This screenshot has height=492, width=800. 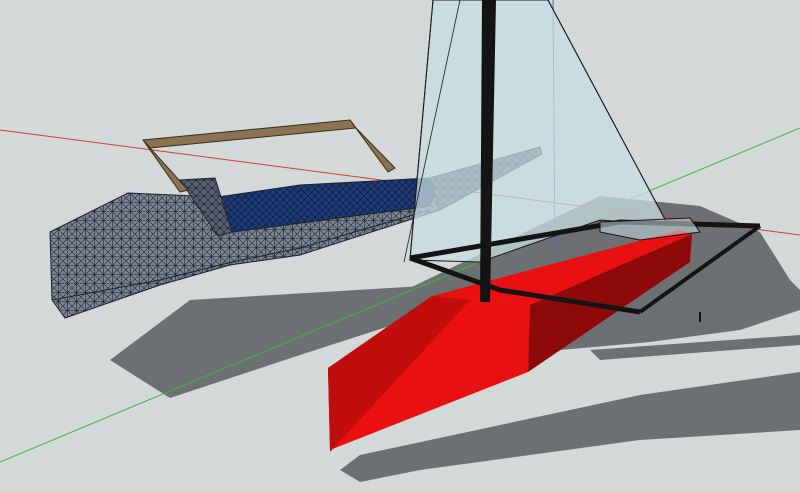 What do you see at coordinates (249, 134) in the screenshot?
I see `wooden-rail-top` at bounding box center [249, 134].